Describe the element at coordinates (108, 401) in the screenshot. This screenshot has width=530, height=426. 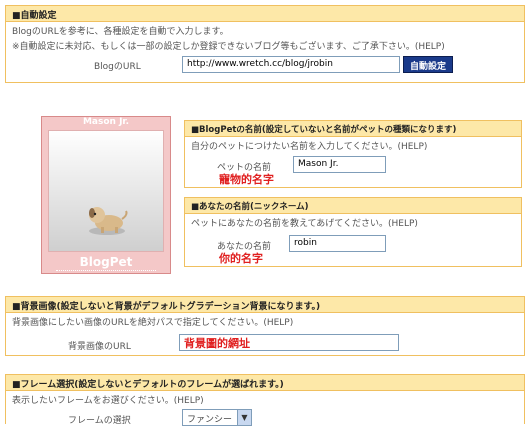
I see `frame-desc: 表示したいフレームをお選びください。(HELP)` at that location.